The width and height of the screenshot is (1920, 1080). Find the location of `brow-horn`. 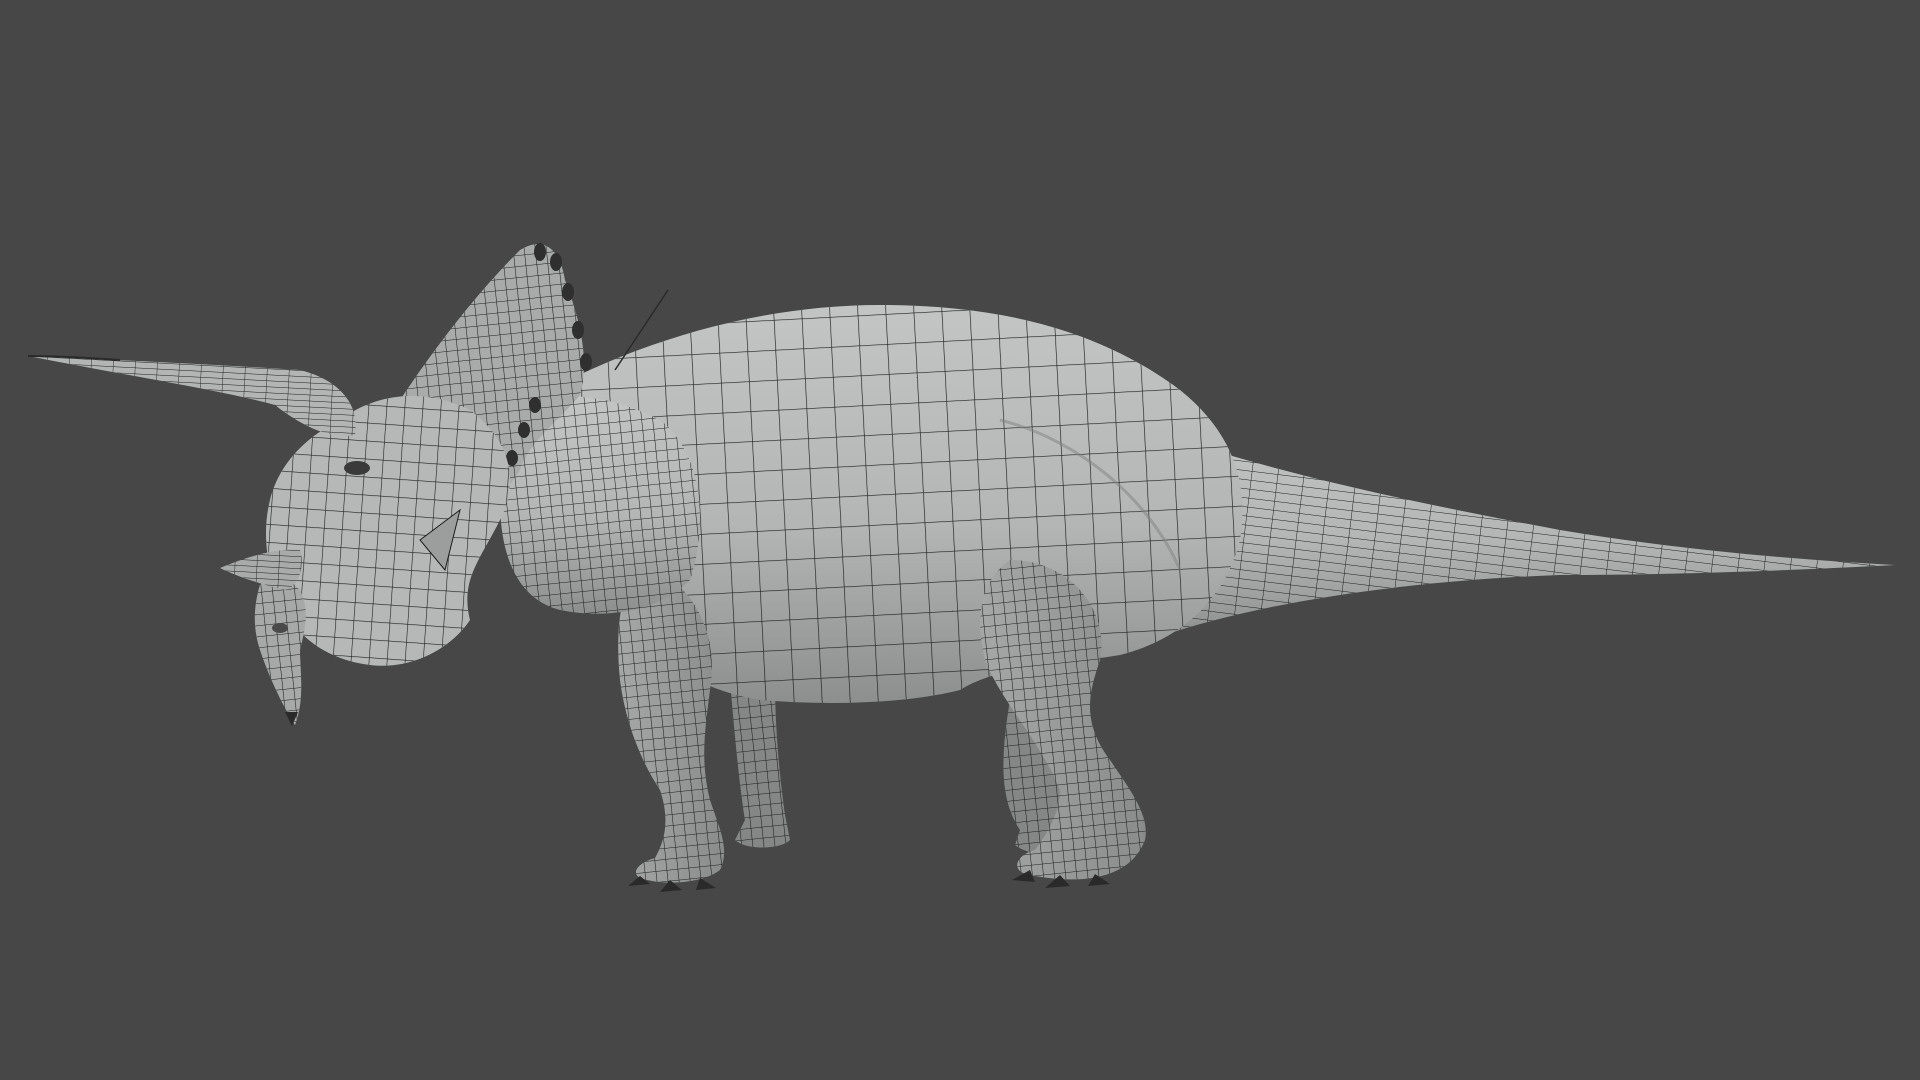

brow-horn is located at coordinates (191, 395).